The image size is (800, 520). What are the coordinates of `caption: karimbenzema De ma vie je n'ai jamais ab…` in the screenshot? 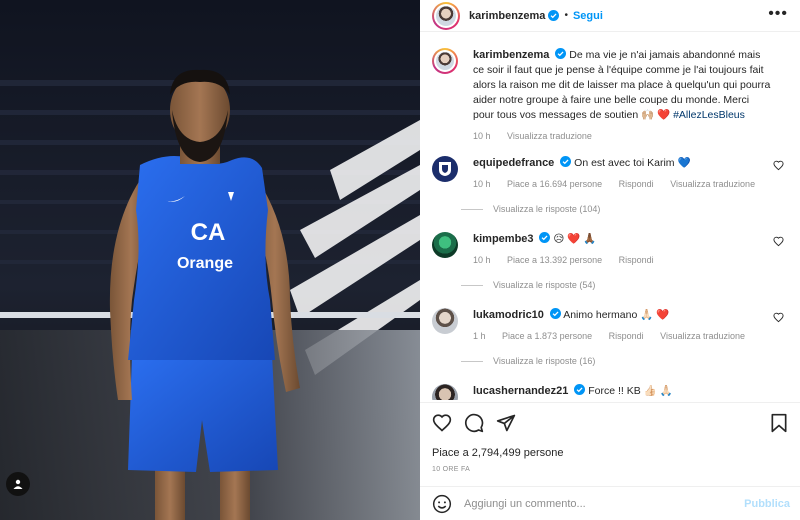 It's located at (610, 98).